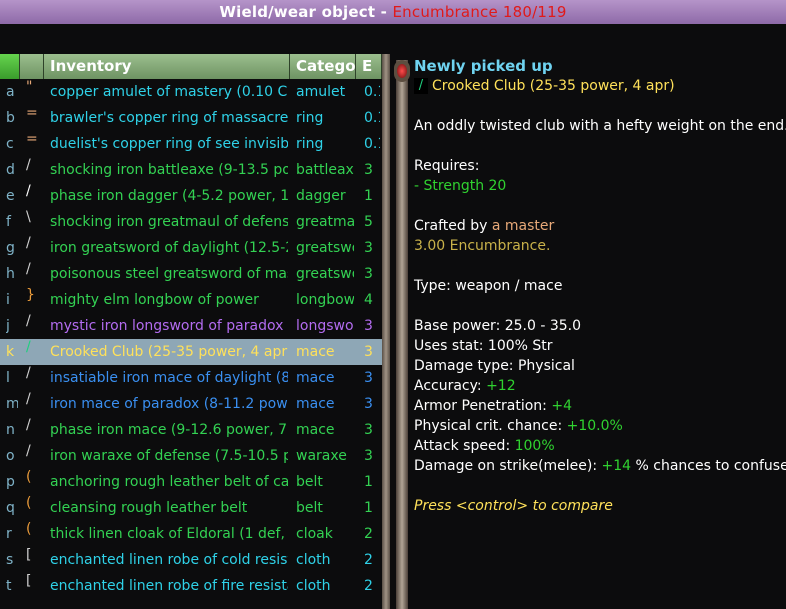  What do you see at coordinates (169, 196) in the screenshot?
I see `item-name: phase iron dagger (4-5.2 power, 11 apr` at bounding box center [169, 196].